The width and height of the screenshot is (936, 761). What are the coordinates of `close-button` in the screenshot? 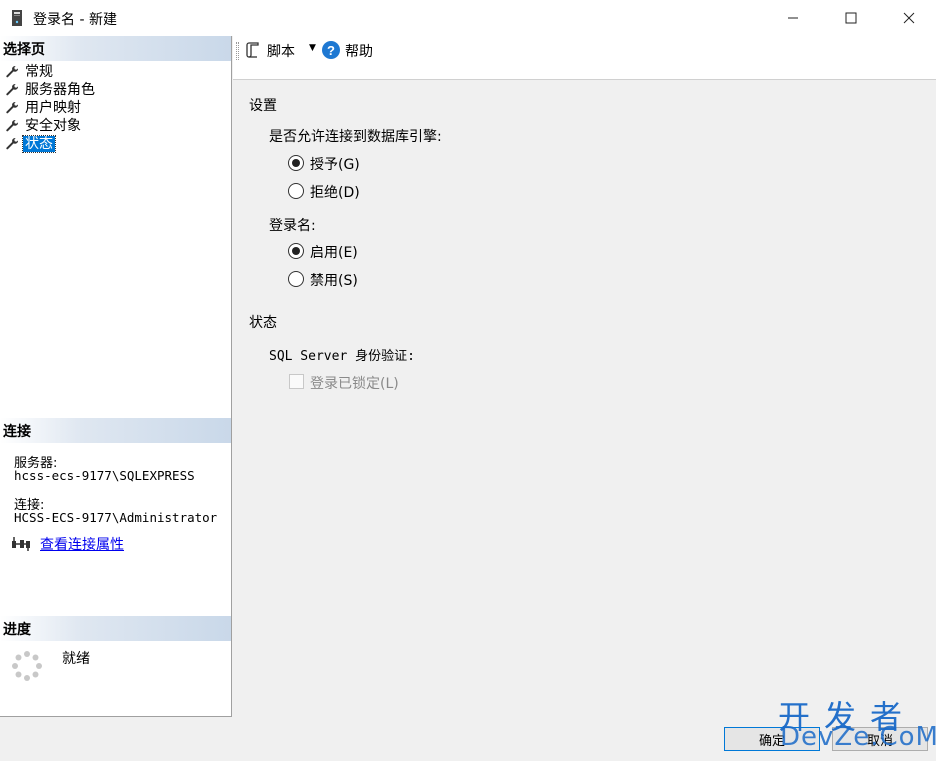 It's located at (908, 18).